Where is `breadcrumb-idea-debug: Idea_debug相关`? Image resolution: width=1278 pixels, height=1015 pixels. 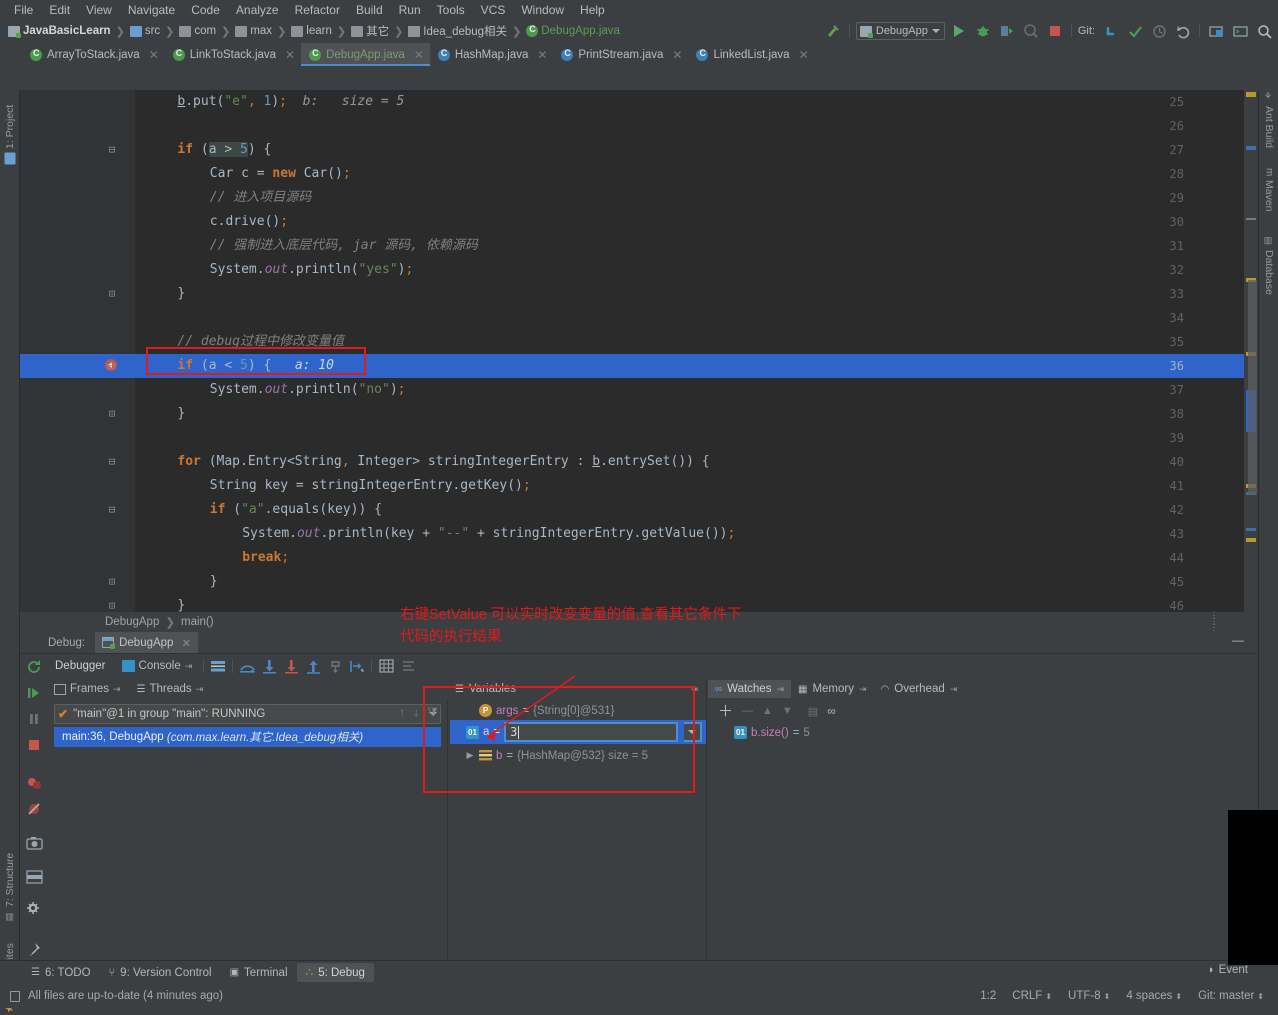
breadcrumb-idea-debug: Idea_debug相关 is located at coordinates (457, 31).